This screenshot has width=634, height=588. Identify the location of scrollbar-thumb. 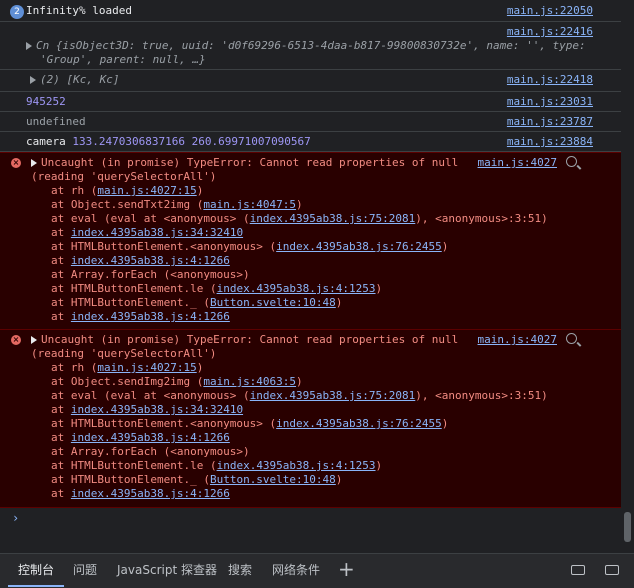
(627, 527).